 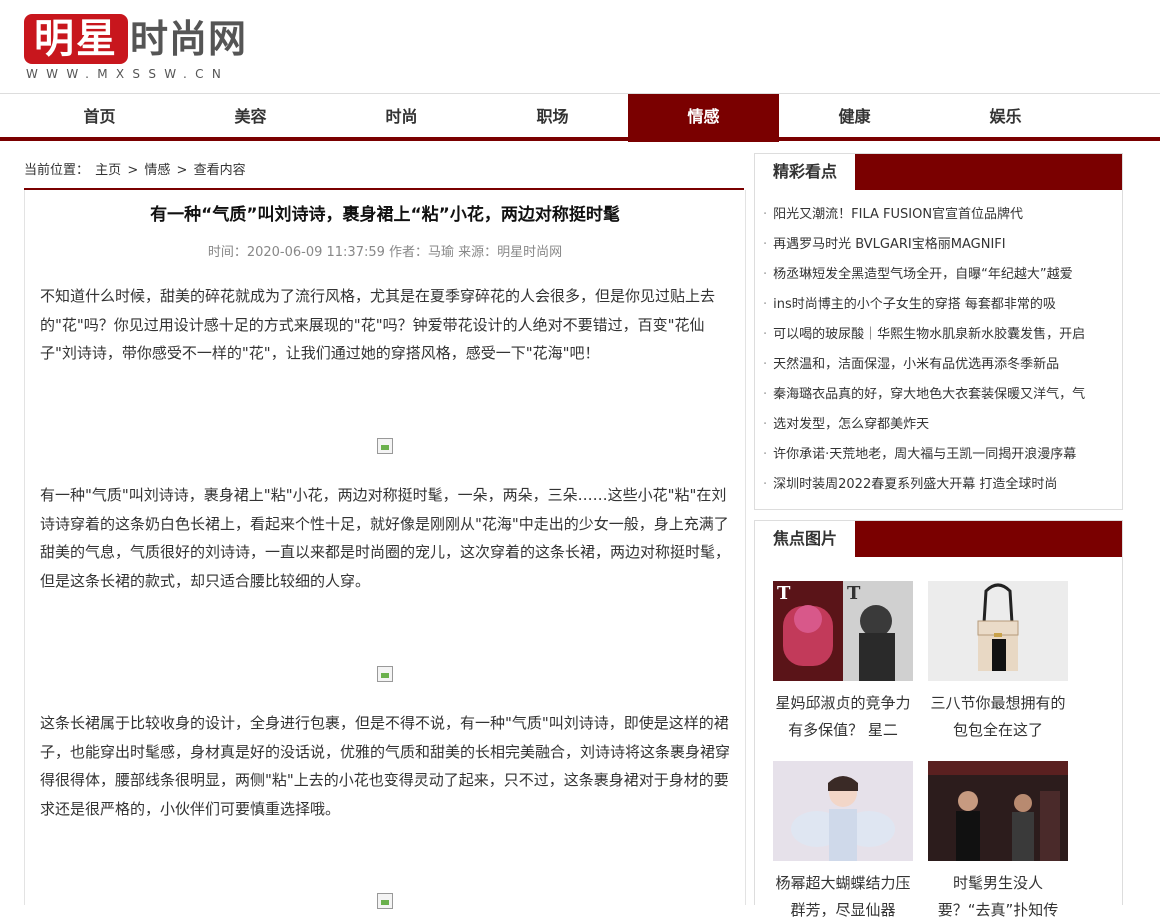 What do you see at coordinates (108, 170) in the screenshot?
I see `breadcrumb-home-link: 主页` at bounding box center [108, 170].